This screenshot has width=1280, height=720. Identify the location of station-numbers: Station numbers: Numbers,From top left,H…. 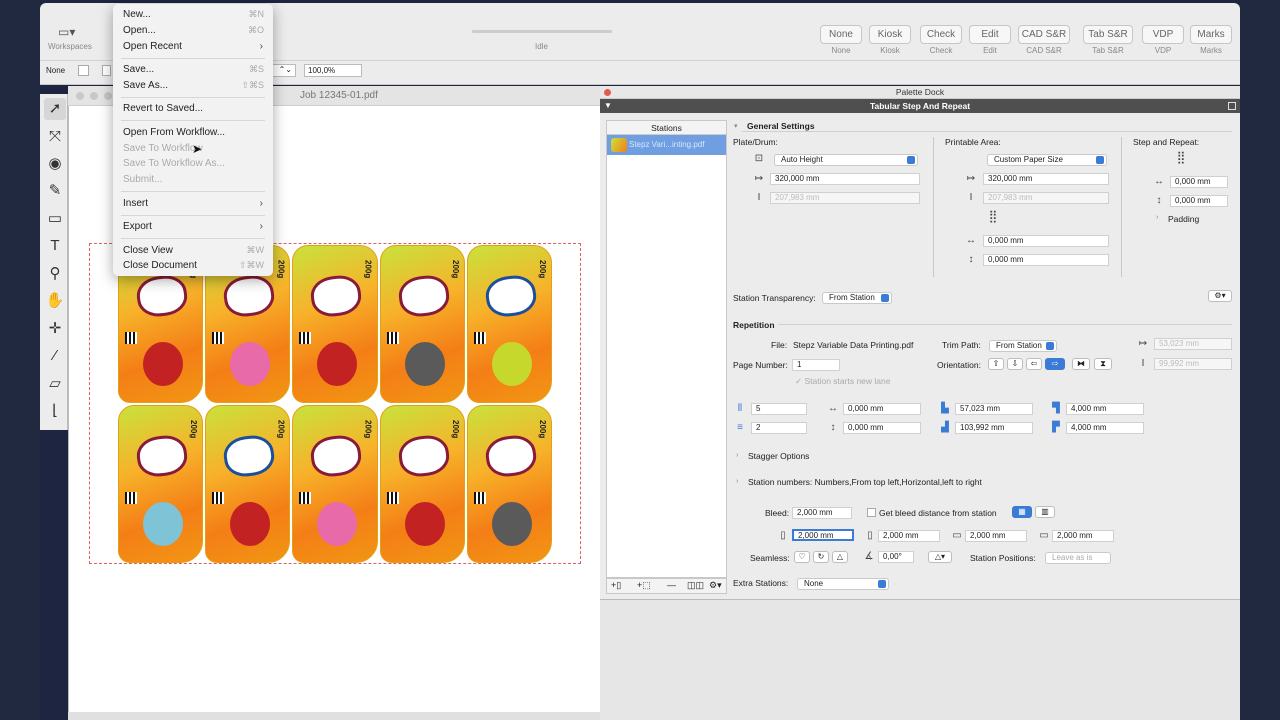
(865, 482).